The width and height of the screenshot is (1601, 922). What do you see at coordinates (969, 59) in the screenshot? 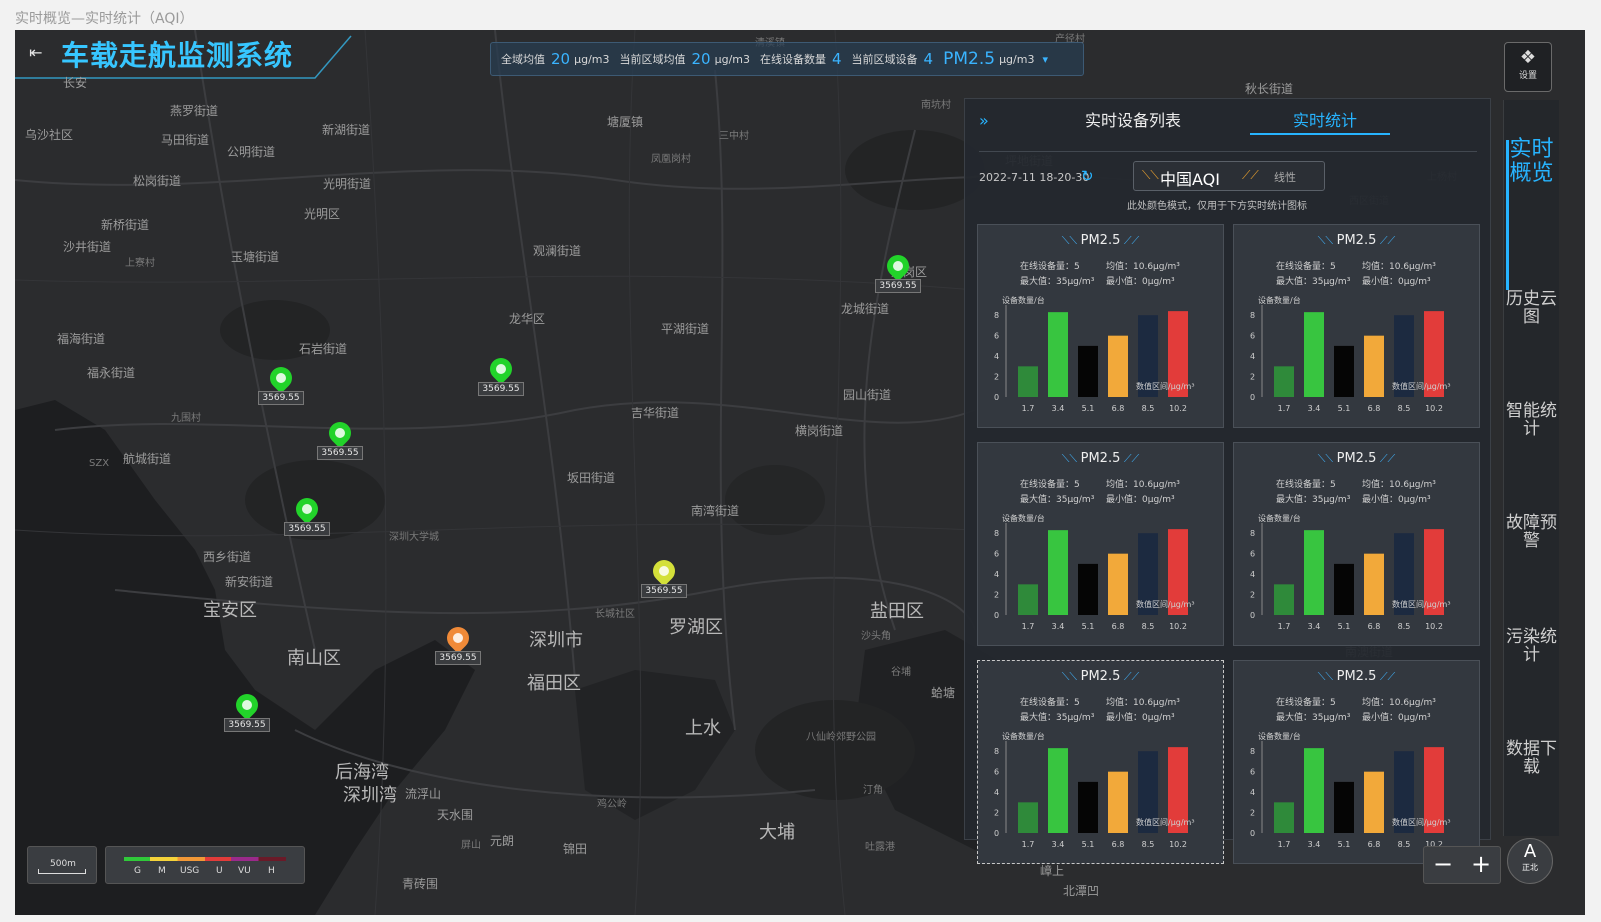
I see `pollutant-select: PM2.5` at bounding box center [969, 59].